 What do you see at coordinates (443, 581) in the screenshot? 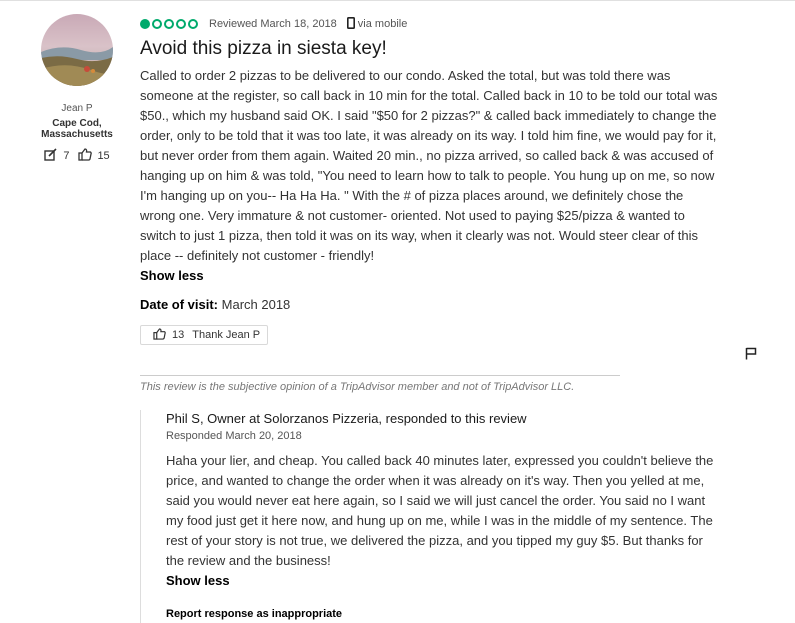
I see `response-show-less-button: Show less` at bounding box center [443, 581].